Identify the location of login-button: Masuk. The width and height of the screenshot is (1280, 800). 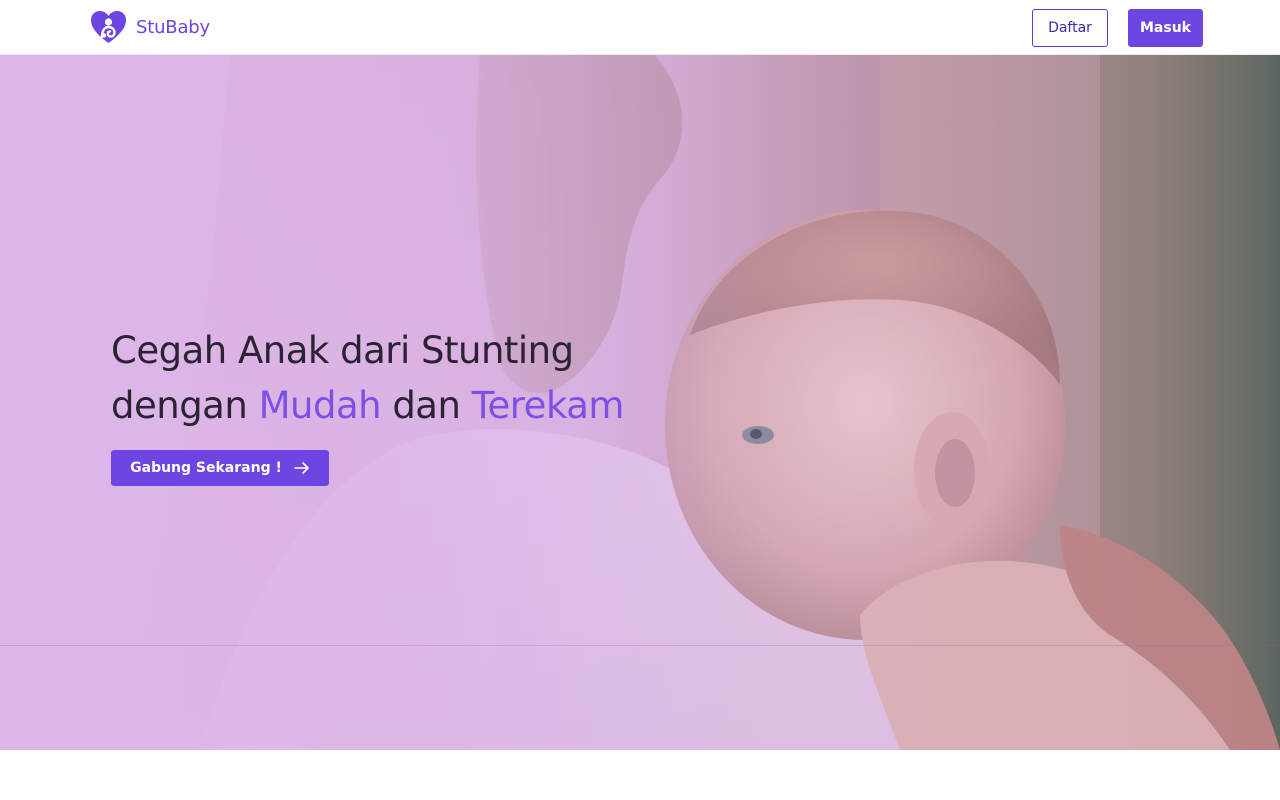
(1165, 28).